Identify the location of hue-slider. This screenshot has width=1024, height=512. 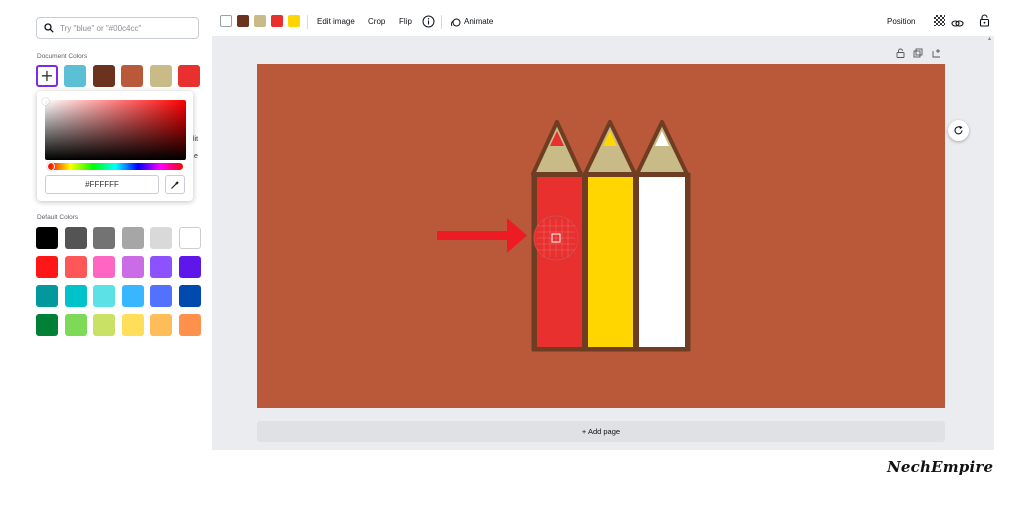
(115, 166).